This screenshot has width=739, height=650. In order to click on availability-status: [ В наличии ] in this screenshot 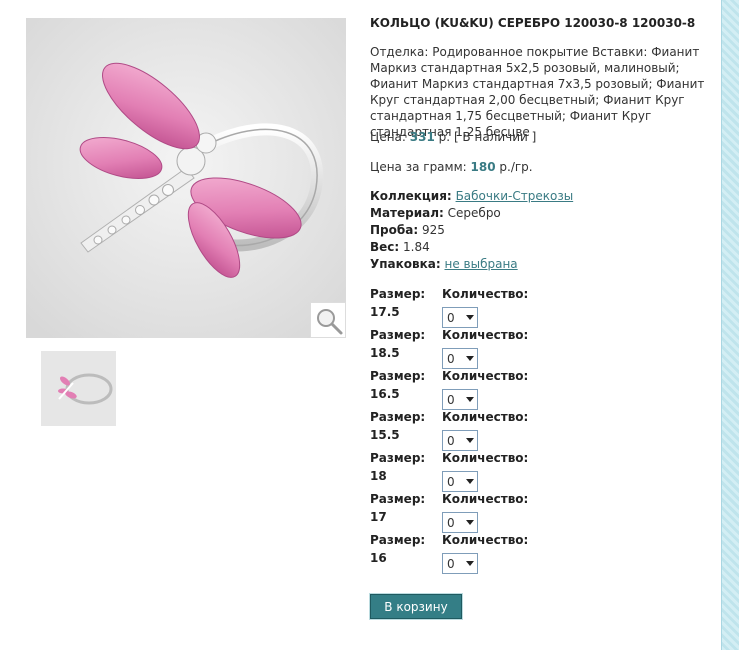, I will do `click(495, 137)`.